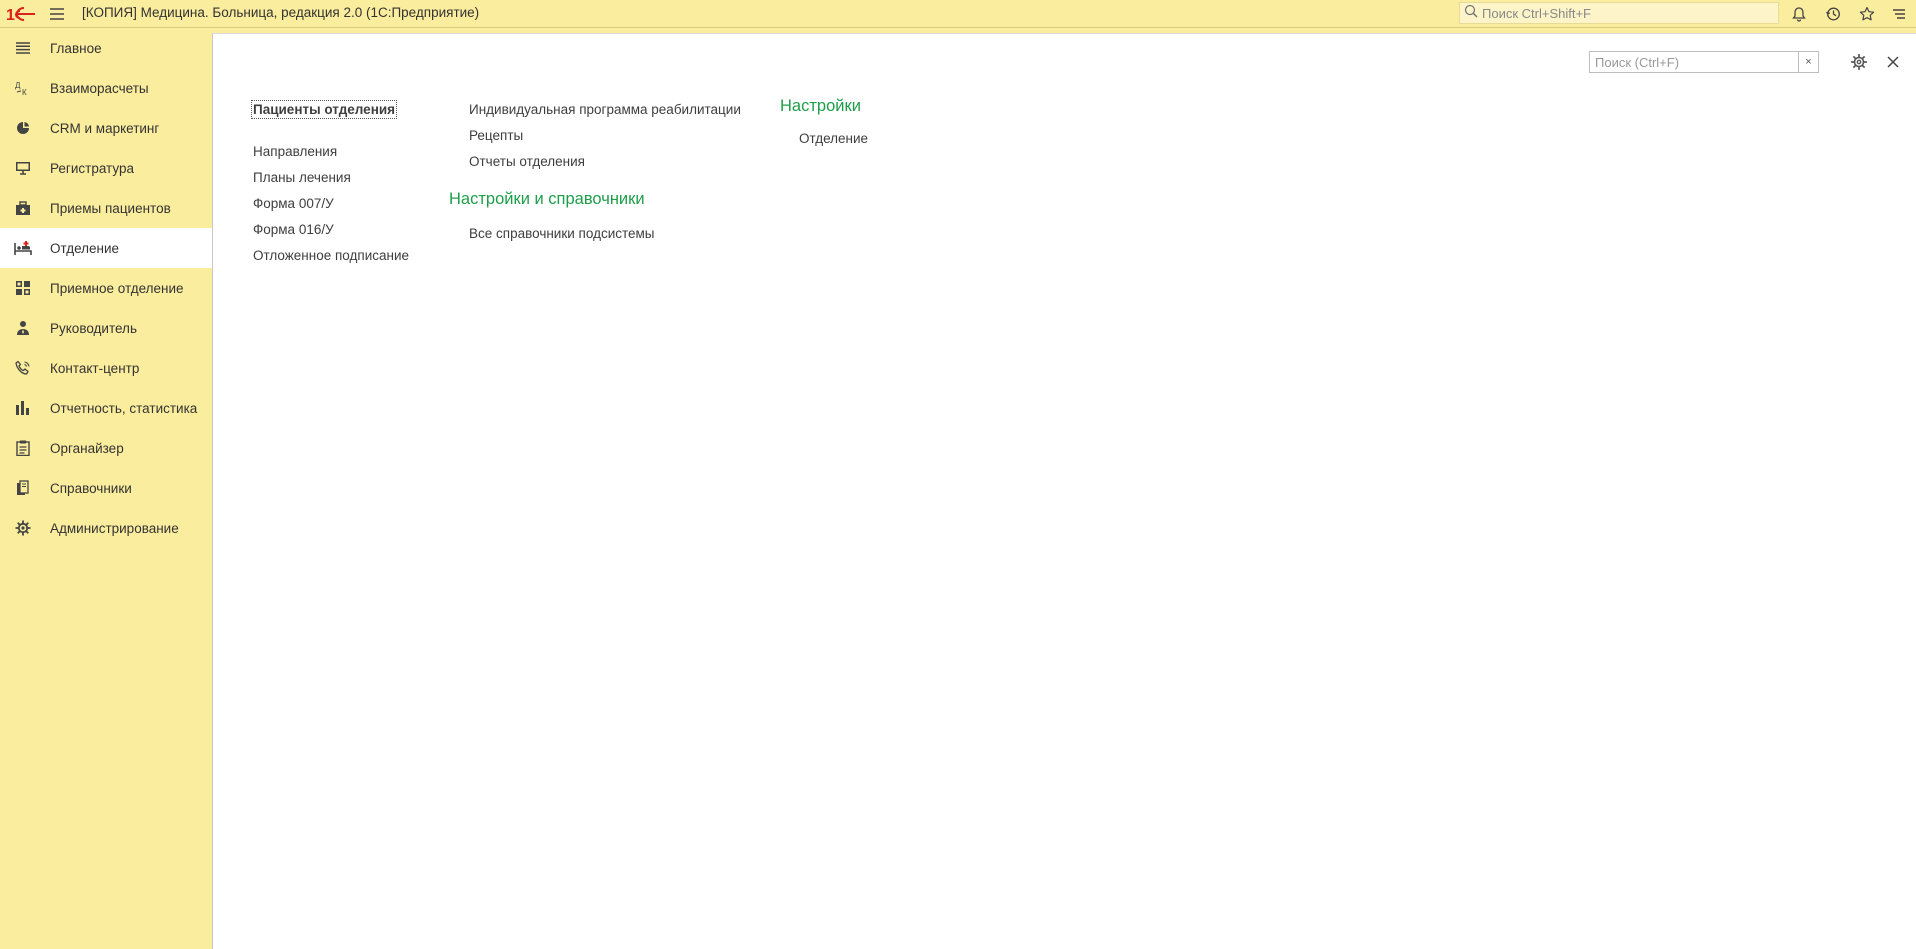 The image size is (1916, 949). What do you see at coordinates (293, 203) in the screenshot?
I see `link-form-007u: Форма 007/У` at bounding box center [293, 203].